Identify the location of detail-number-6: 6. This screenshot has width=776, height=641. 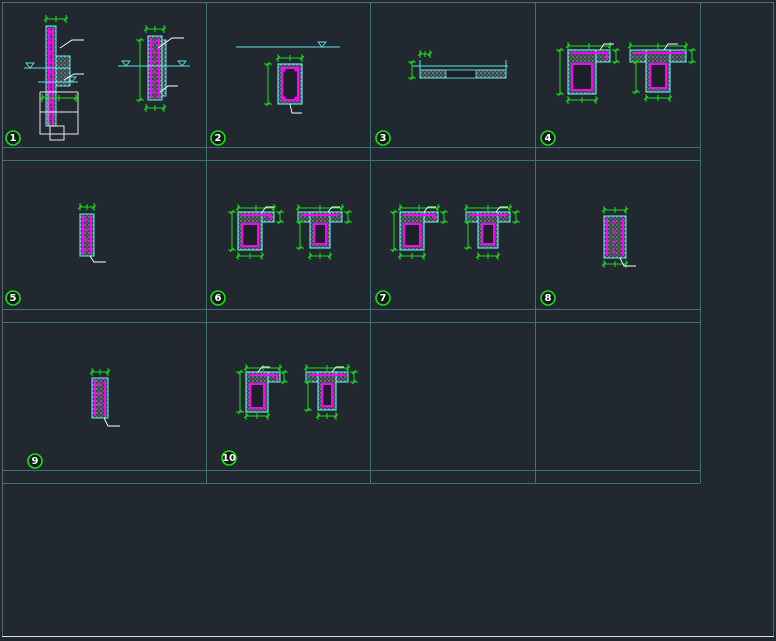
(218, 298).